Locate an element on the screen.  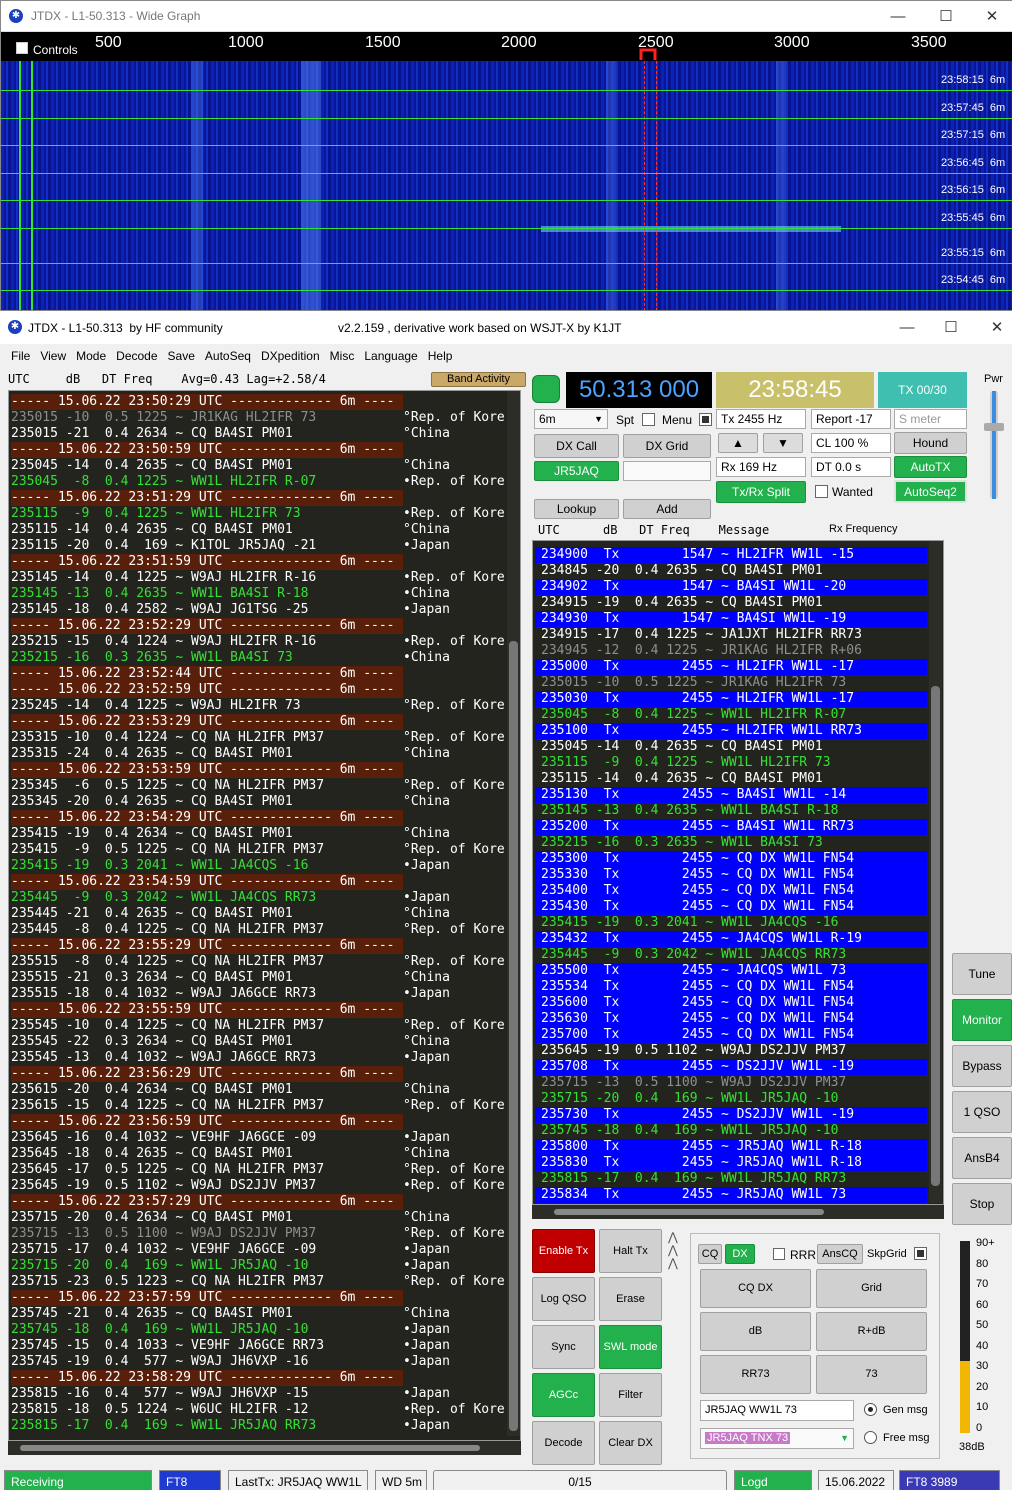
gen-msg-radio is located at coordinates (870, 1409).